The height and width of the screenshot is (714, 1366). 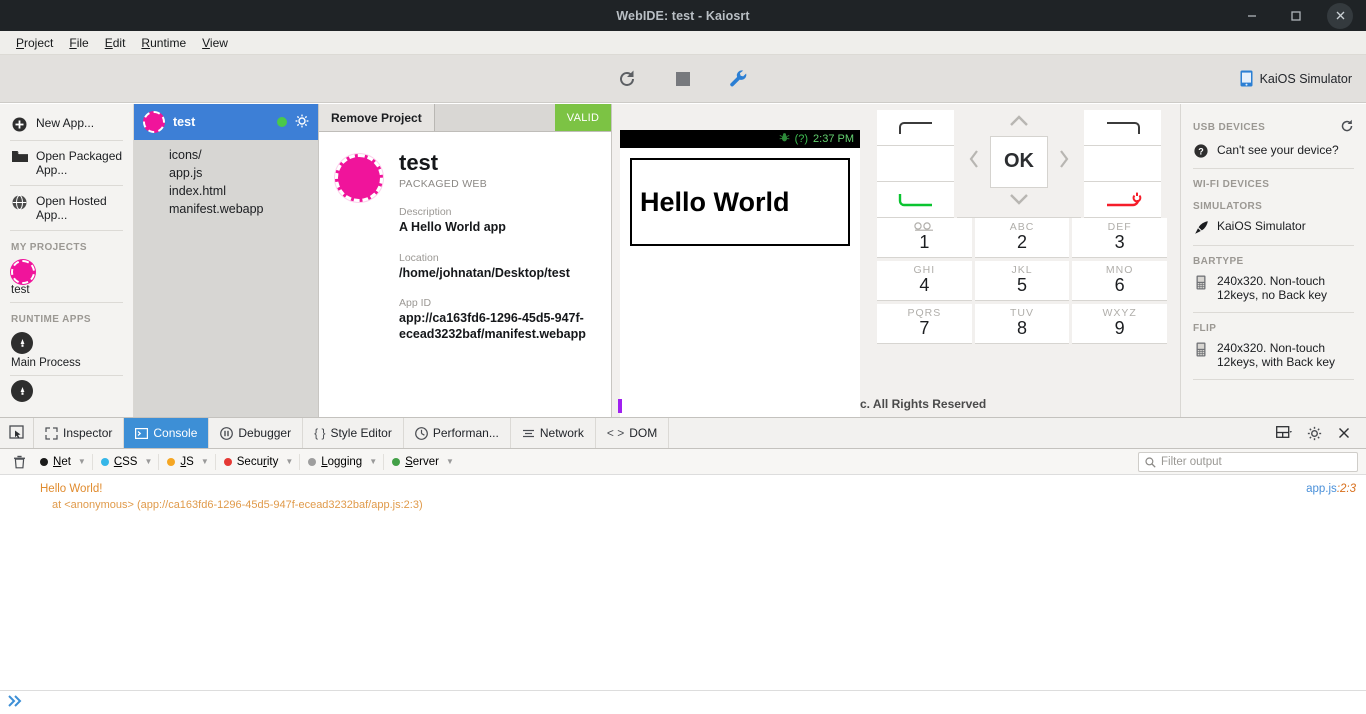 What do you see at coordinates (915, 200) in the screenshot?
I see `call-key` at bounding box center [915, 200].